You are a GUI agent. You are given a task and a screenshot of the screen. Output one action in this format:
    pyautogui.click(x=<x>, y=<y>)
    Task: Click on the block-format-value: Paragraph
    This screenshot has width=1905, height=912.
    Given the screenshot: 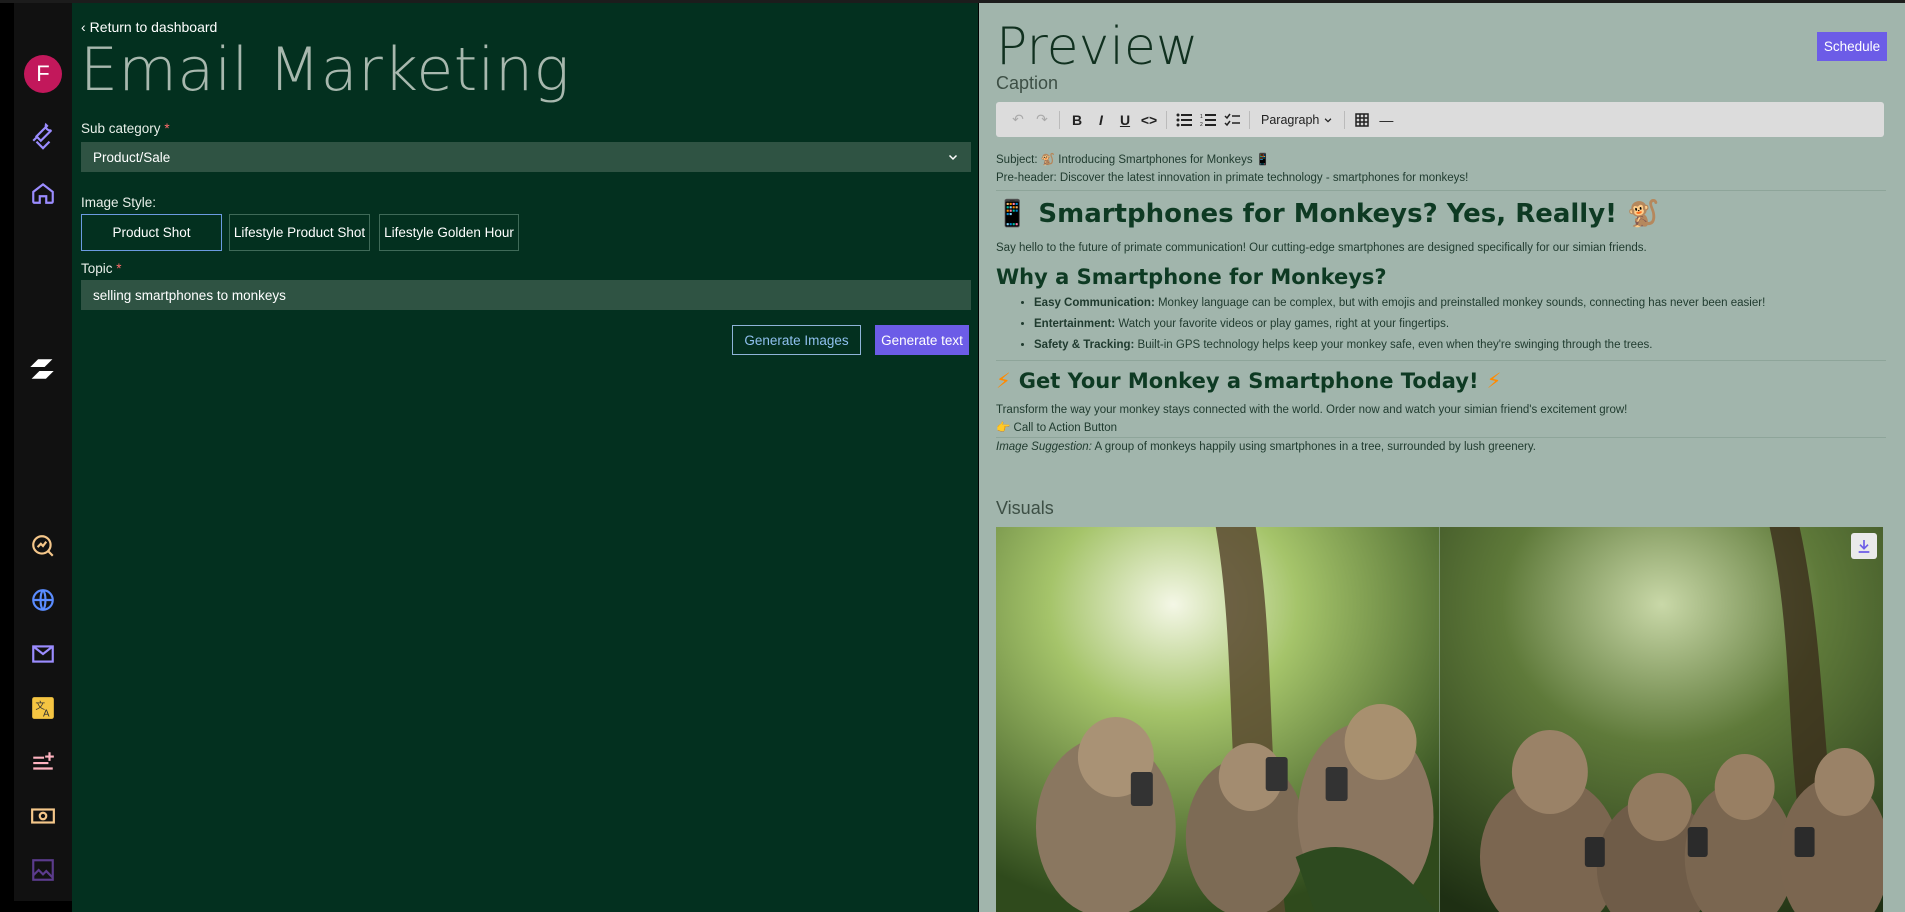 What is the action you would take?
    pyautogui.click(x=1290, y=119)
    